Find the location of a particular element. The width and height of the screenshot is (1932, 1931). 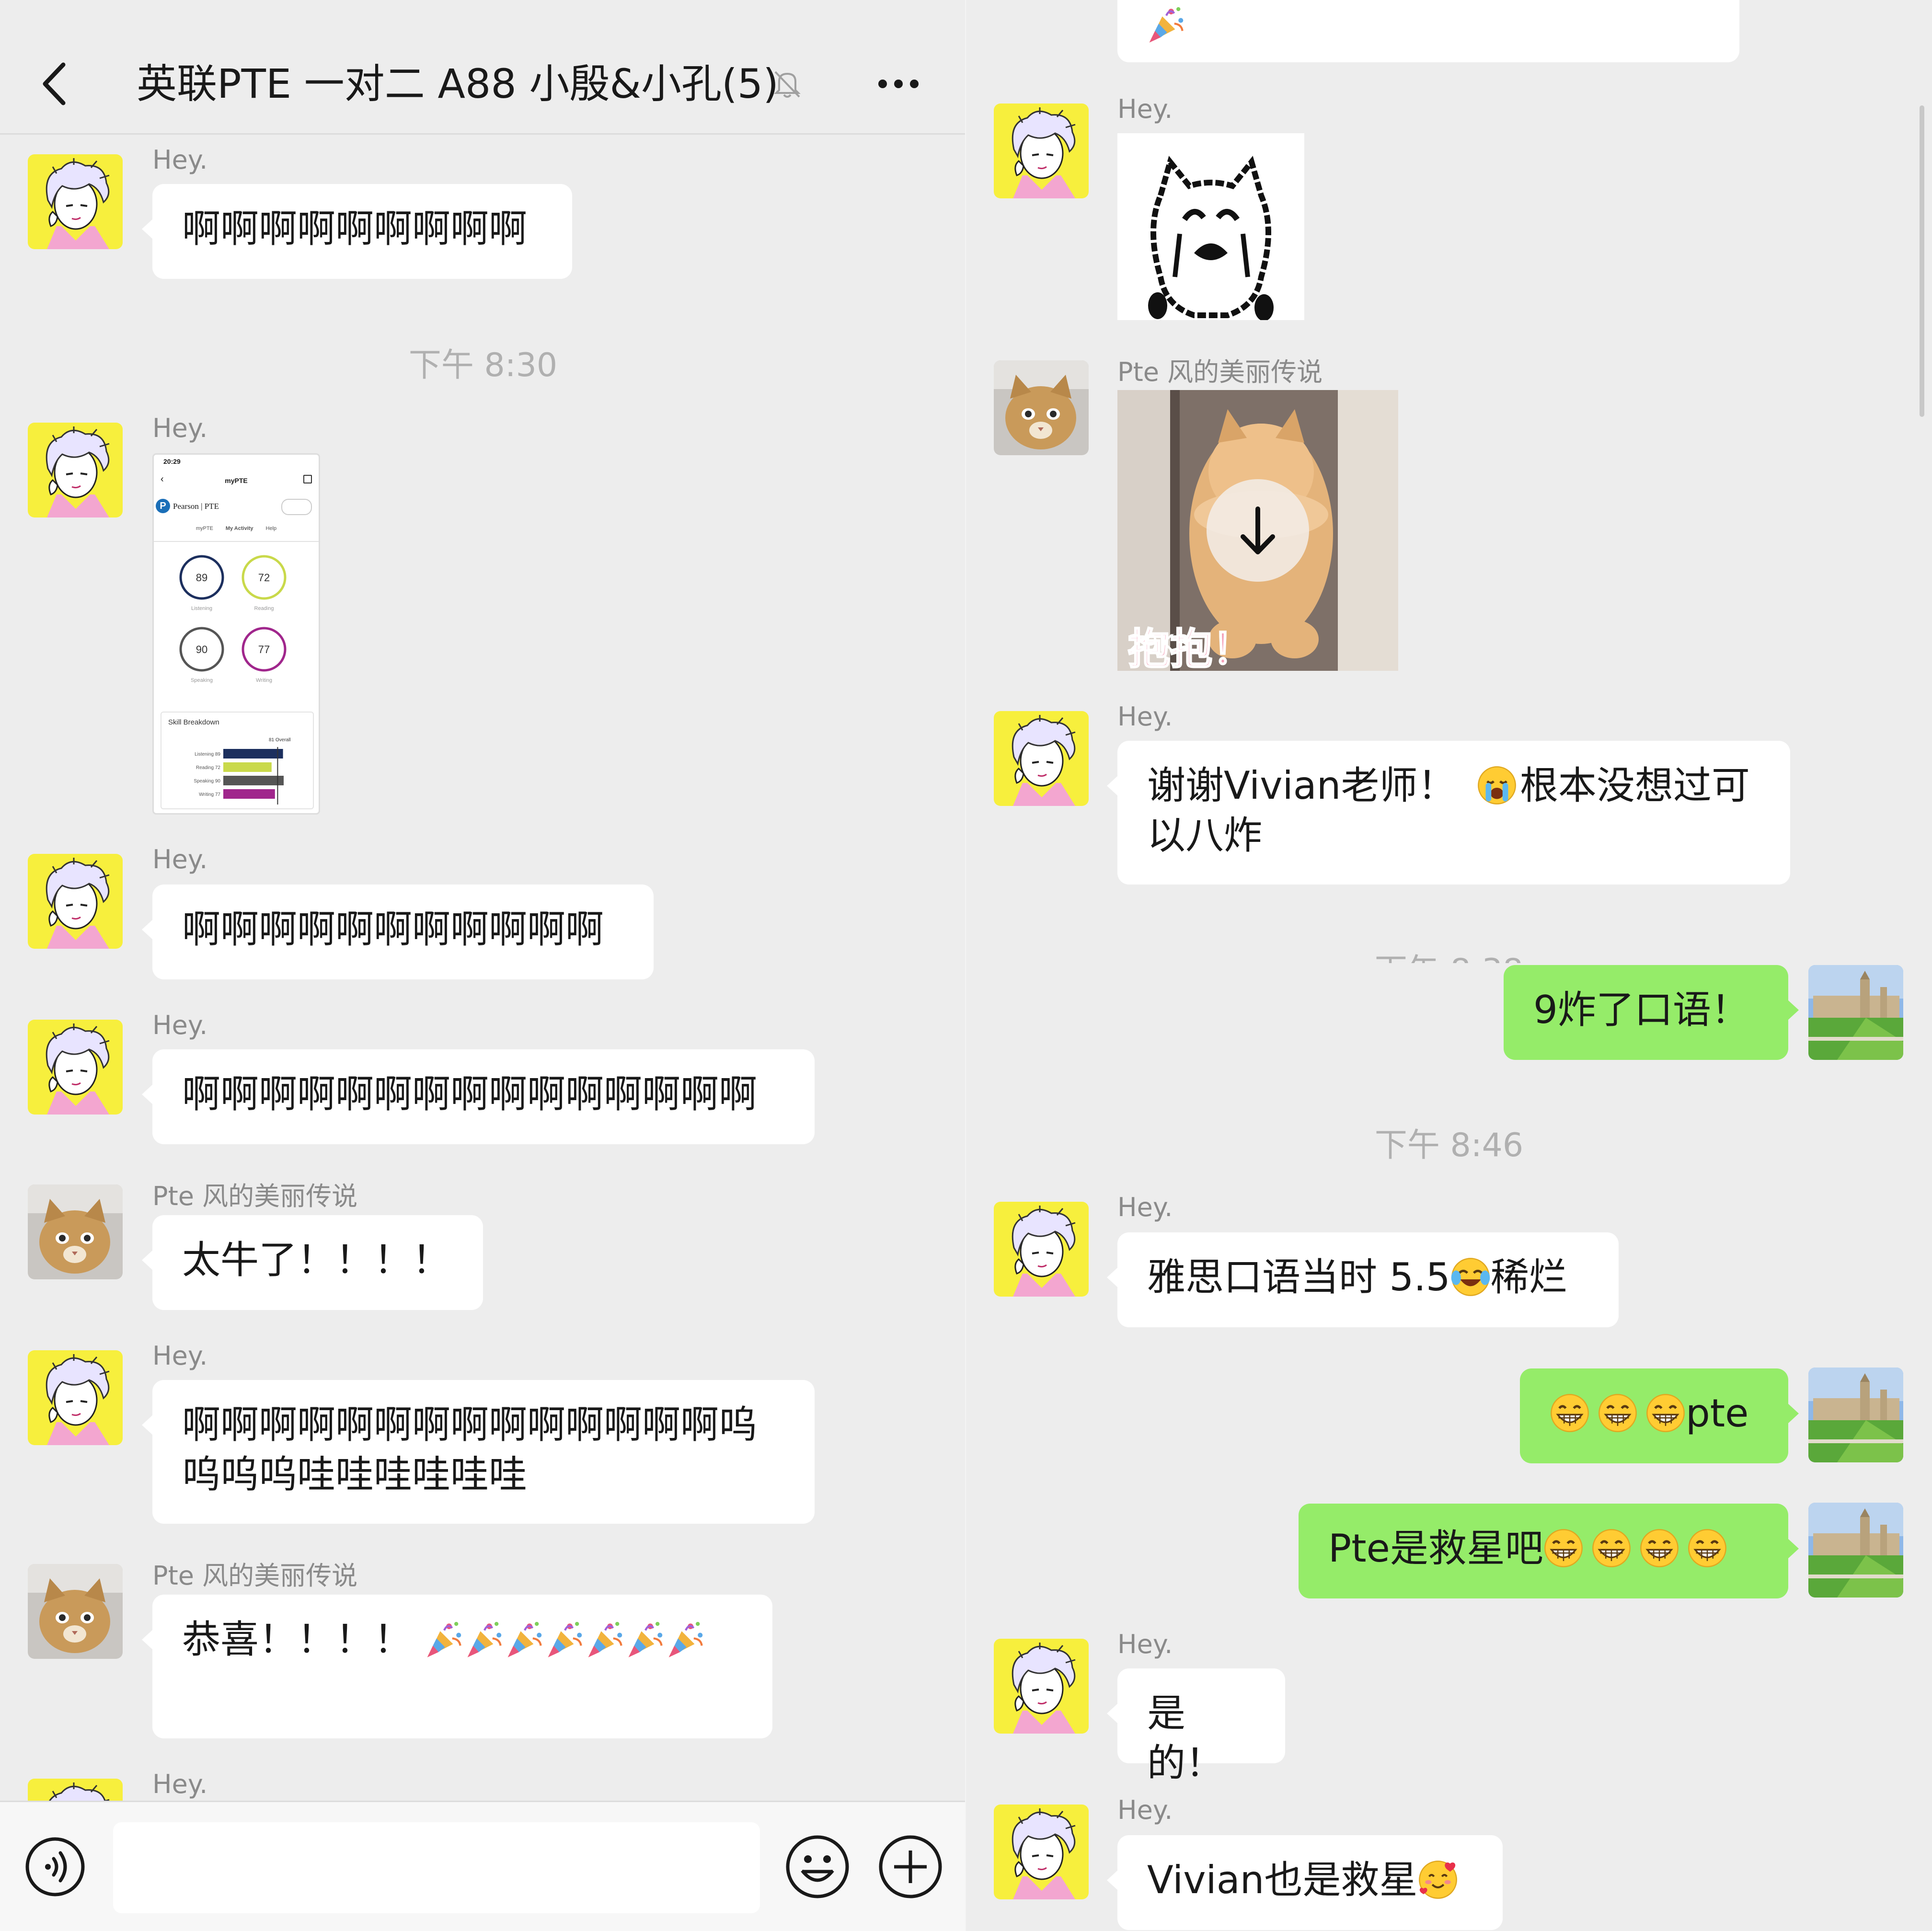

crying-face-icon is located at coordinates (1497, 785).